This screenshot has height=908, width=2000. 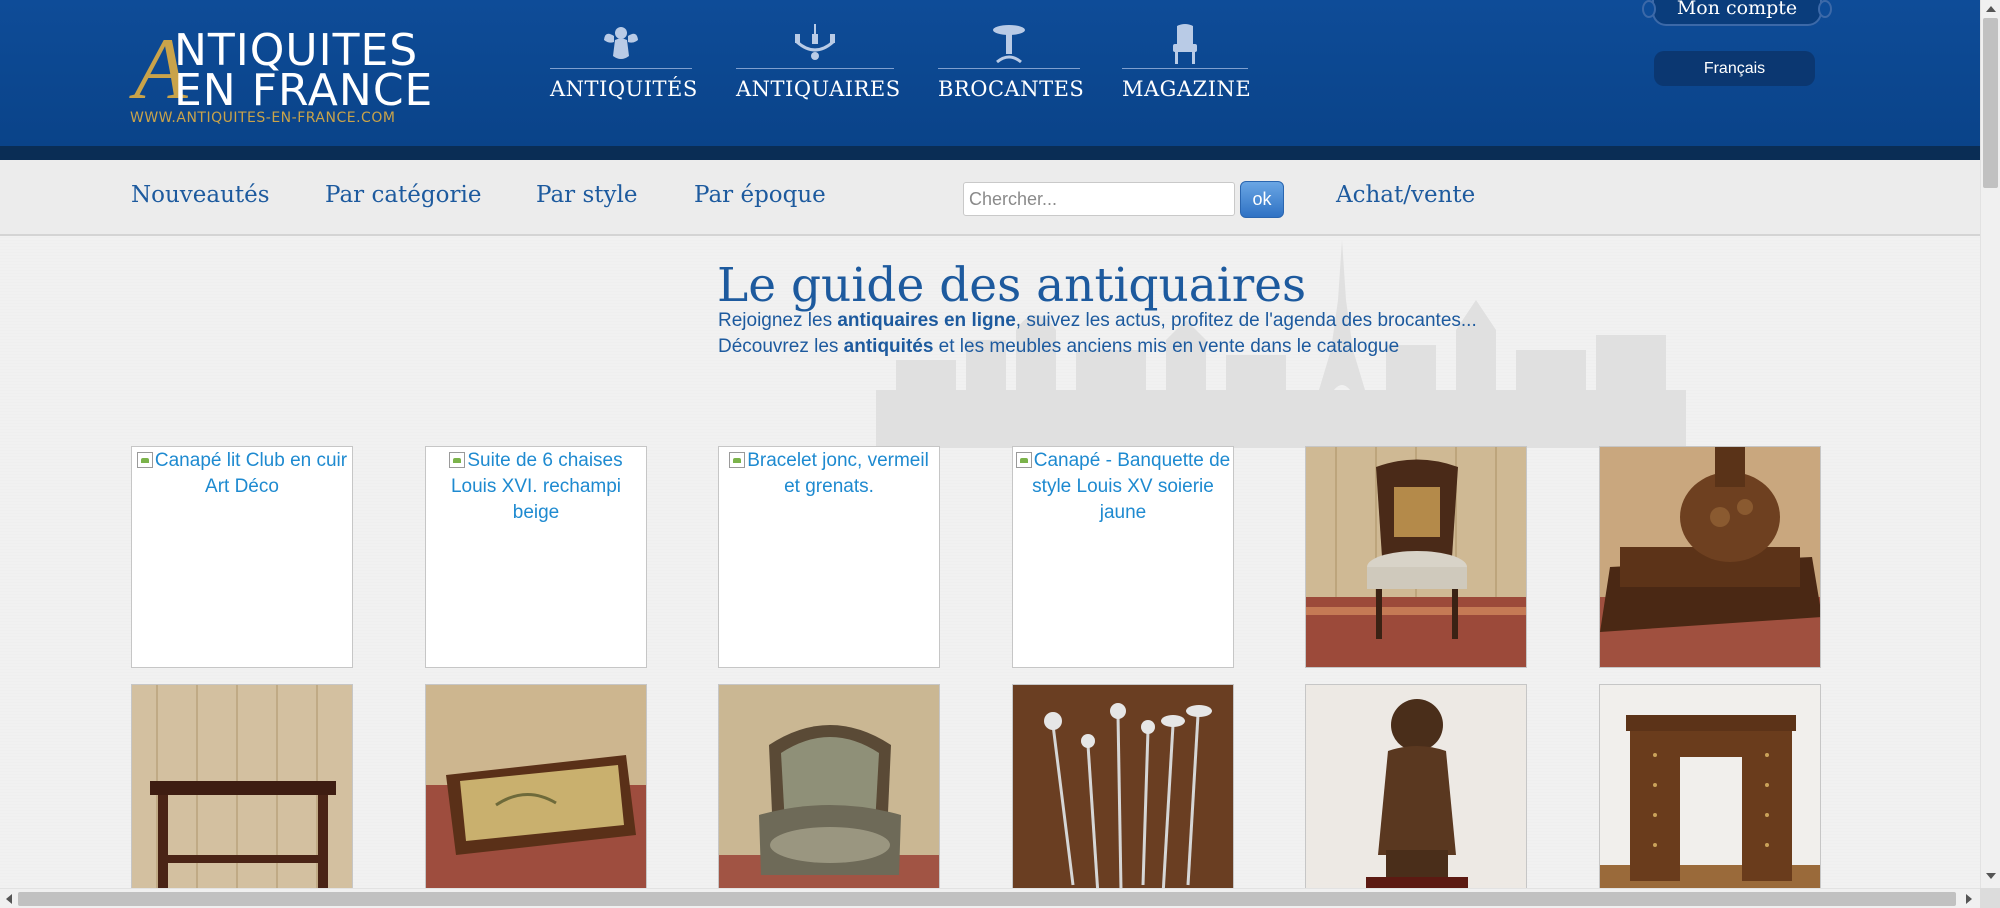 I want to click on header-bottom-strip, so click(x=990, y=153).